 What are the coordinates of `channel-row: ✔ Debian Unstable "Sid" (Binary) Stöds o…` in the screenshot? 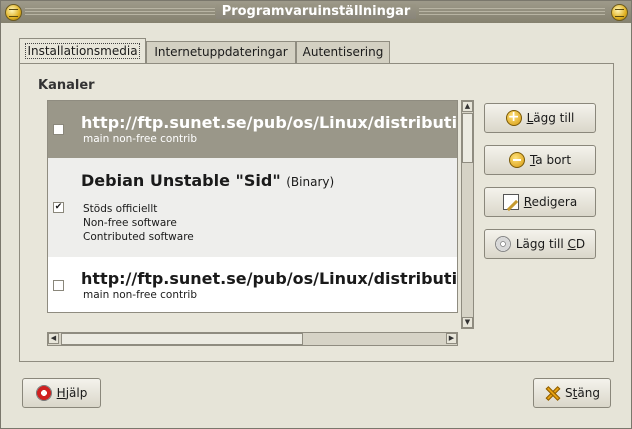 It's located at (252, 207).